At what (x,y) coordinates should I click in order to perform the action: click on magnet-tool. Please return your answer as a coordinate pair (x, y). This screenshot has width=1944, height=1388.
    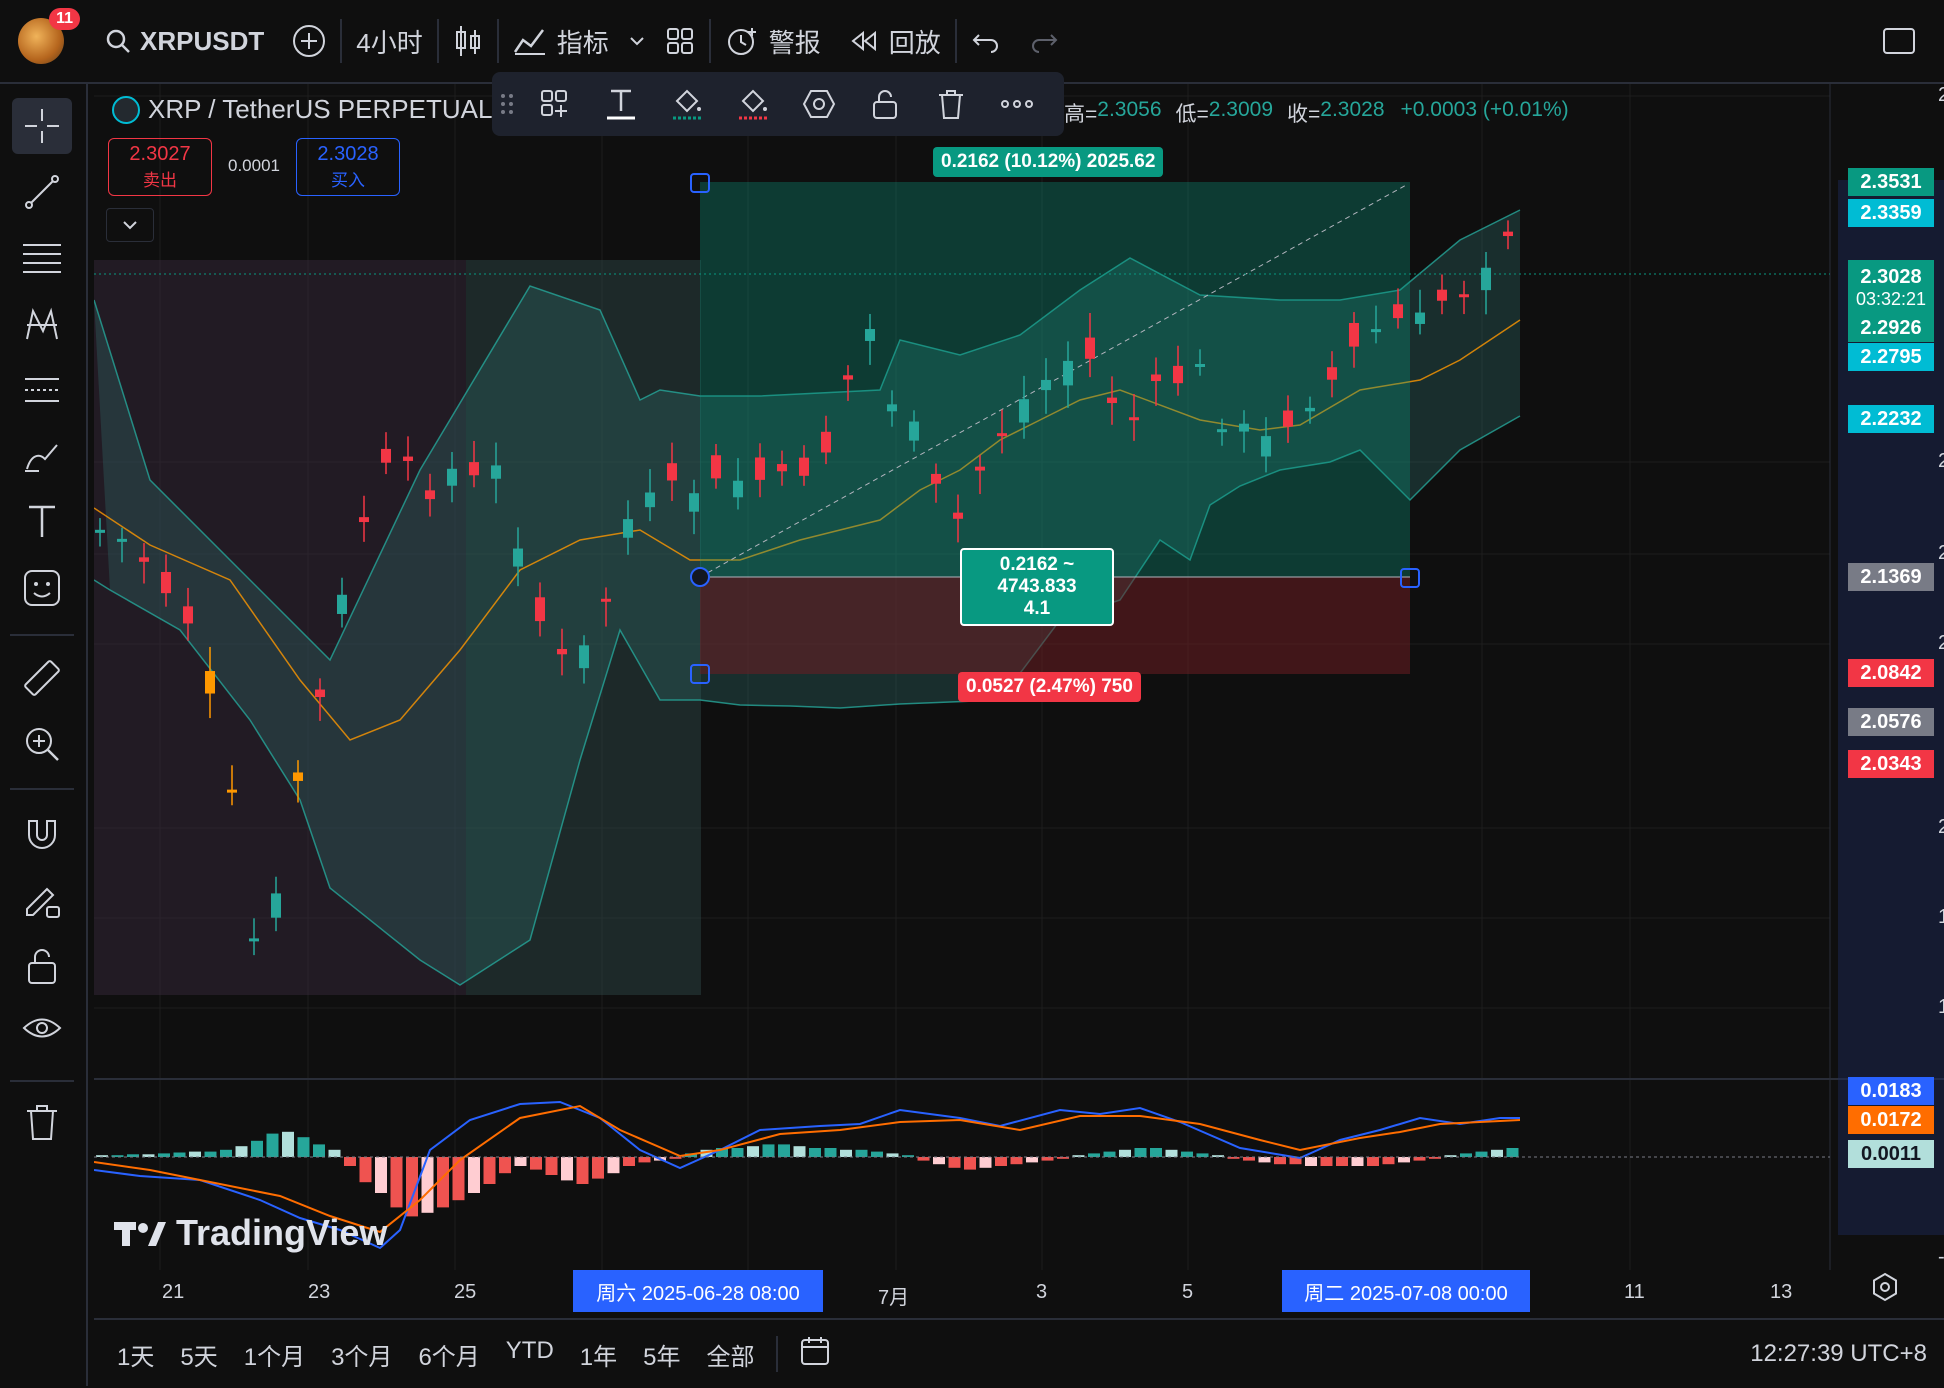
    Looking at the image, I should click on (42, 834).